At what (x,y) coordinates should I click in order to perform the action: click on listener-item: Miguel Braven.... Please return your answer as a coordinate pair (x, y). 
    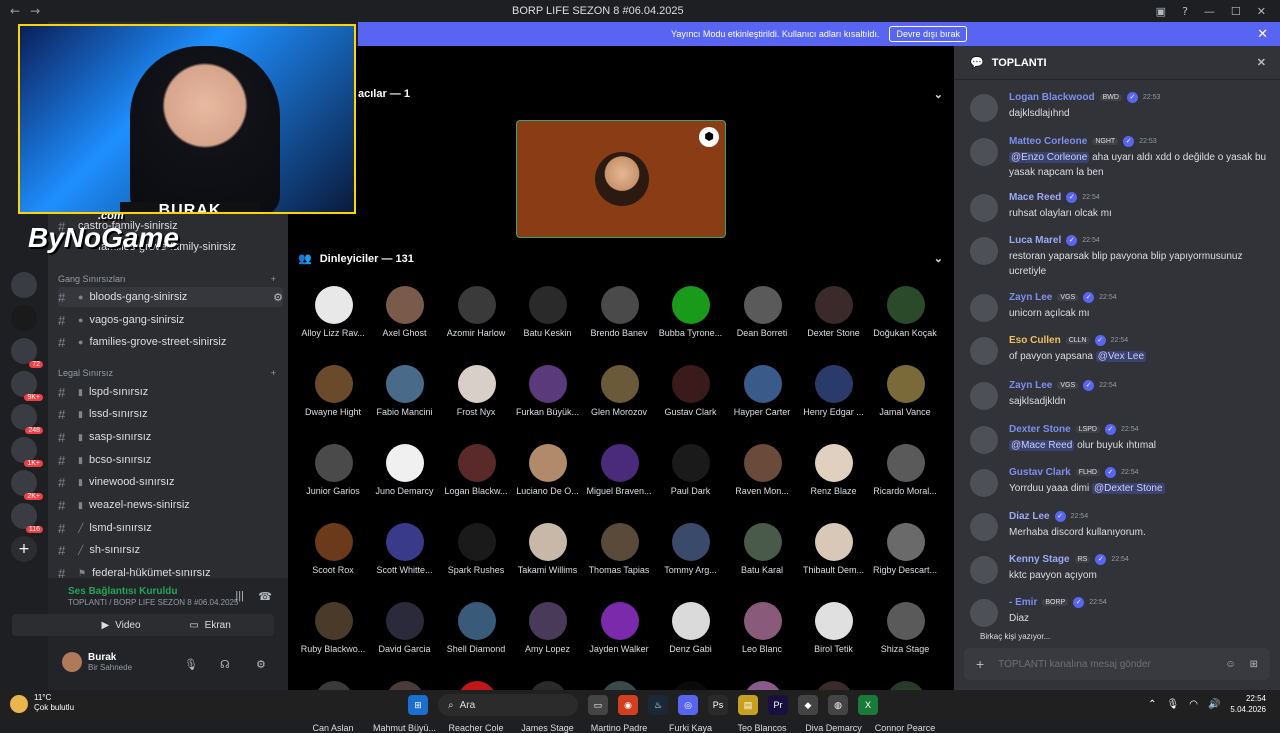
    Looking at the image, I should click on (620, 470).